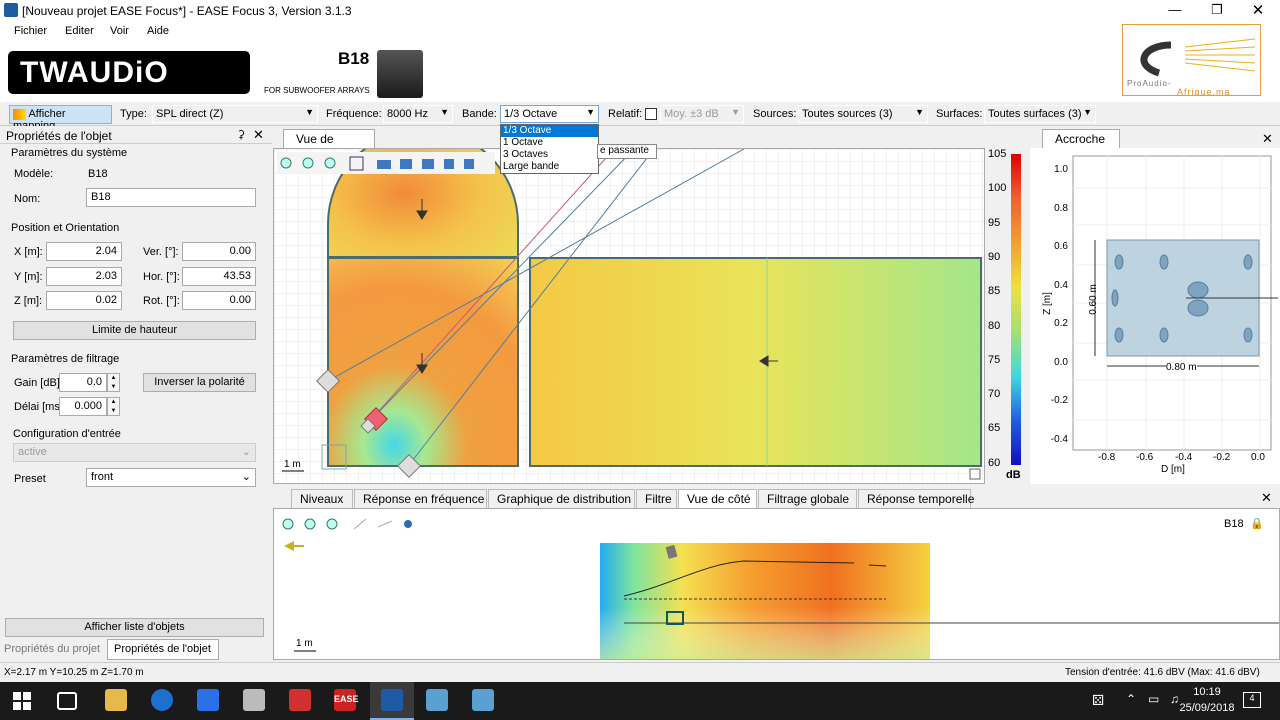 The height and width of the screenshot is (720, 1280). What do you see at coordinates (161, 252) in the screenshot?
I see `ver-label: Ver. [°]:` at bounding box center [161, 252].